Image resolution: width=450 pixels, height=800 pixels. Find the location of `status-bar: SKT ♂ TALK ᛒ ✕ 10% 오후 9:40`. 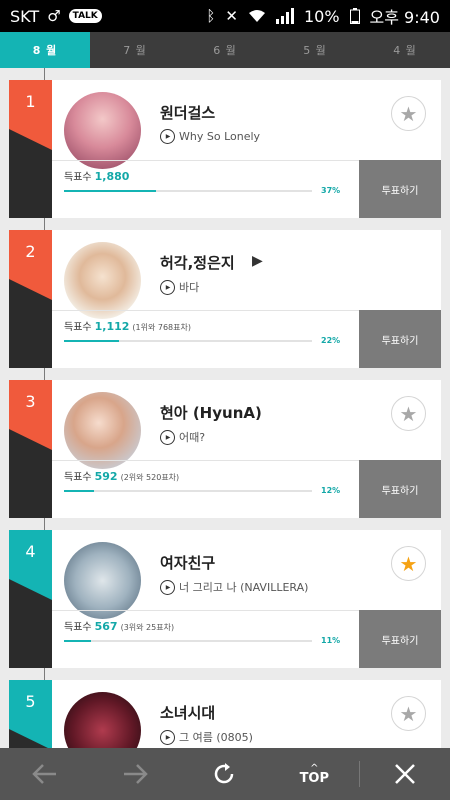

status-bar: SKT ♂ TALK ᛒ ✕ 10% 오후 9:40 is located at coordinates (225, 16).